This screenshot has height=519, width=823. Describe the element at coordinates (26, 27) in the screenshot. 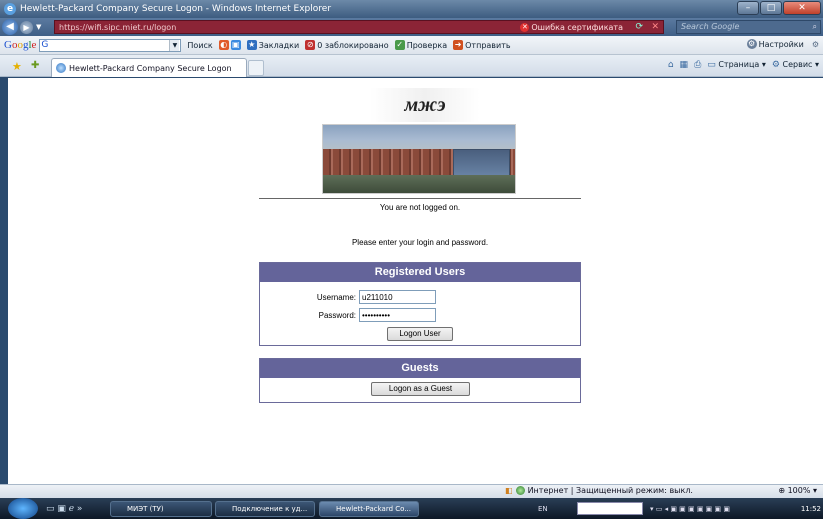

I see `forward-button: ▶` at that location.